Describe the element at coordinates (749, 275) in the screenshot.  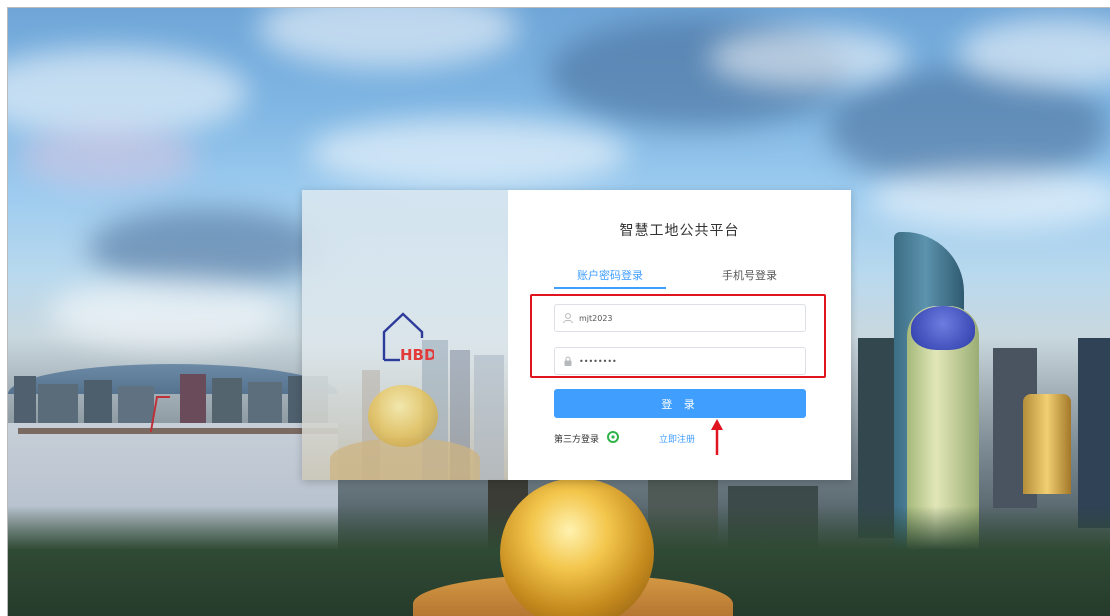
I see `tab-phone: 手机号登录` at that location.